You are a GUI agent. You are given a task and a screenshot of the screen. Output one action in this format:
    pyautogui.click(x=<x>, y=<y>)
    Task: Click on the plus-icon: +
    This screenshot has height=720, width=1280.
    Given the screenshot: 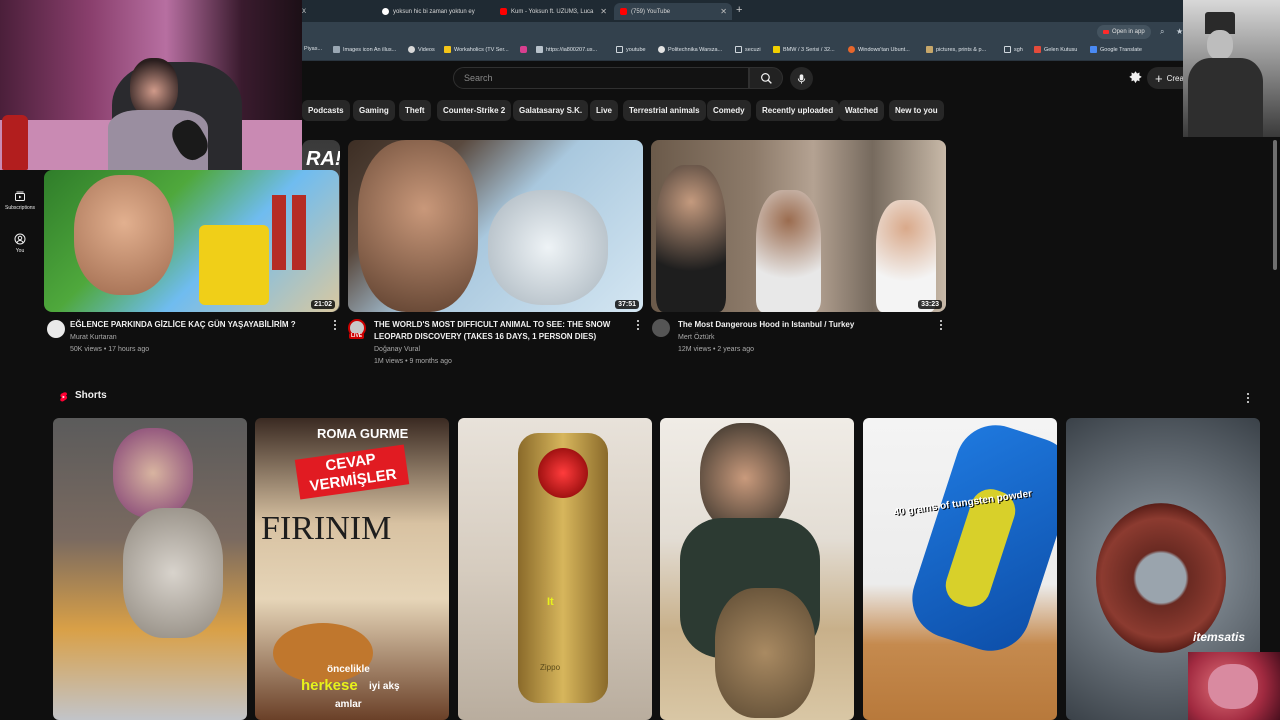 What is the action you would take?
    pyautogui.click(x=1159, y=78)
    